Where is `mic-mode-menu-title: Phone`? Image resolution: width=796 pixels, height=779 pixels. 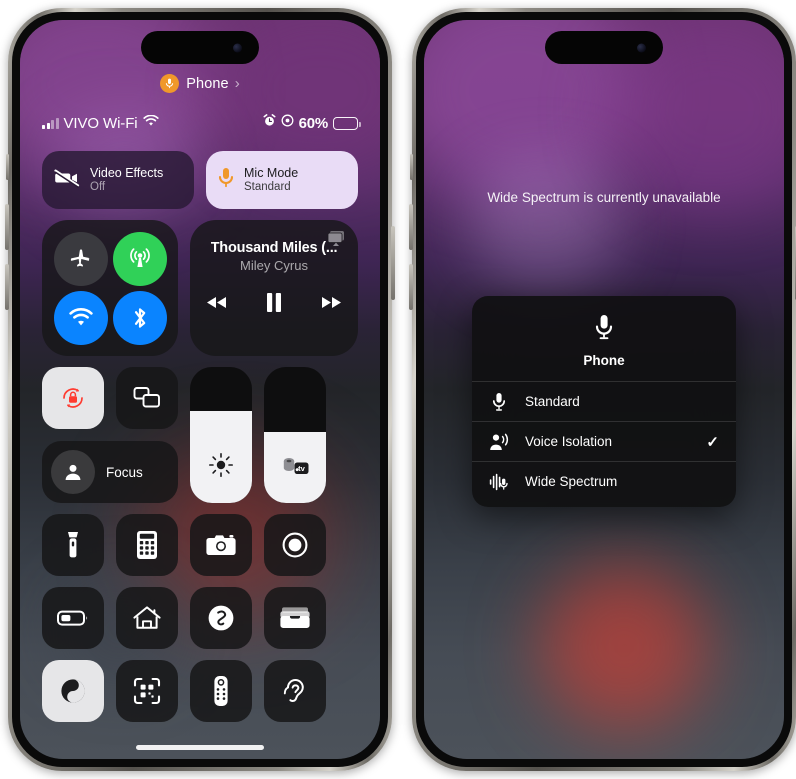 mic-mode-menu-title: Phone is located at coordinates (604, 360).